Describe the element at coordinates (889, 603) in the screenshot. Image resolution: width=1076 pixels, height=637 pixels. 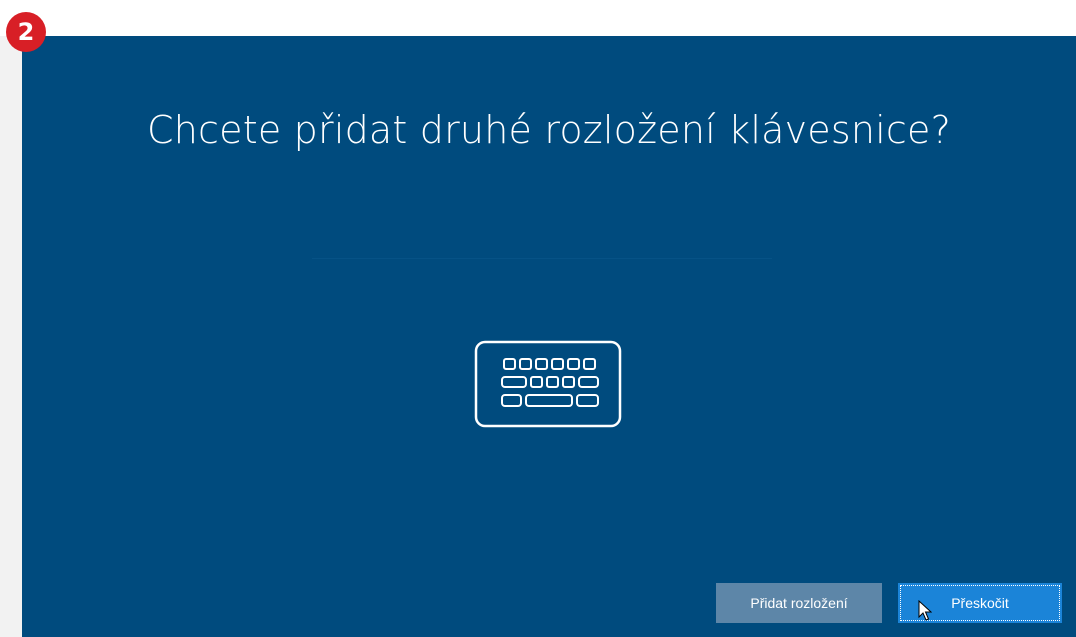
I see `footer-actions: Přidat rozložení Přeskočit` at that location.